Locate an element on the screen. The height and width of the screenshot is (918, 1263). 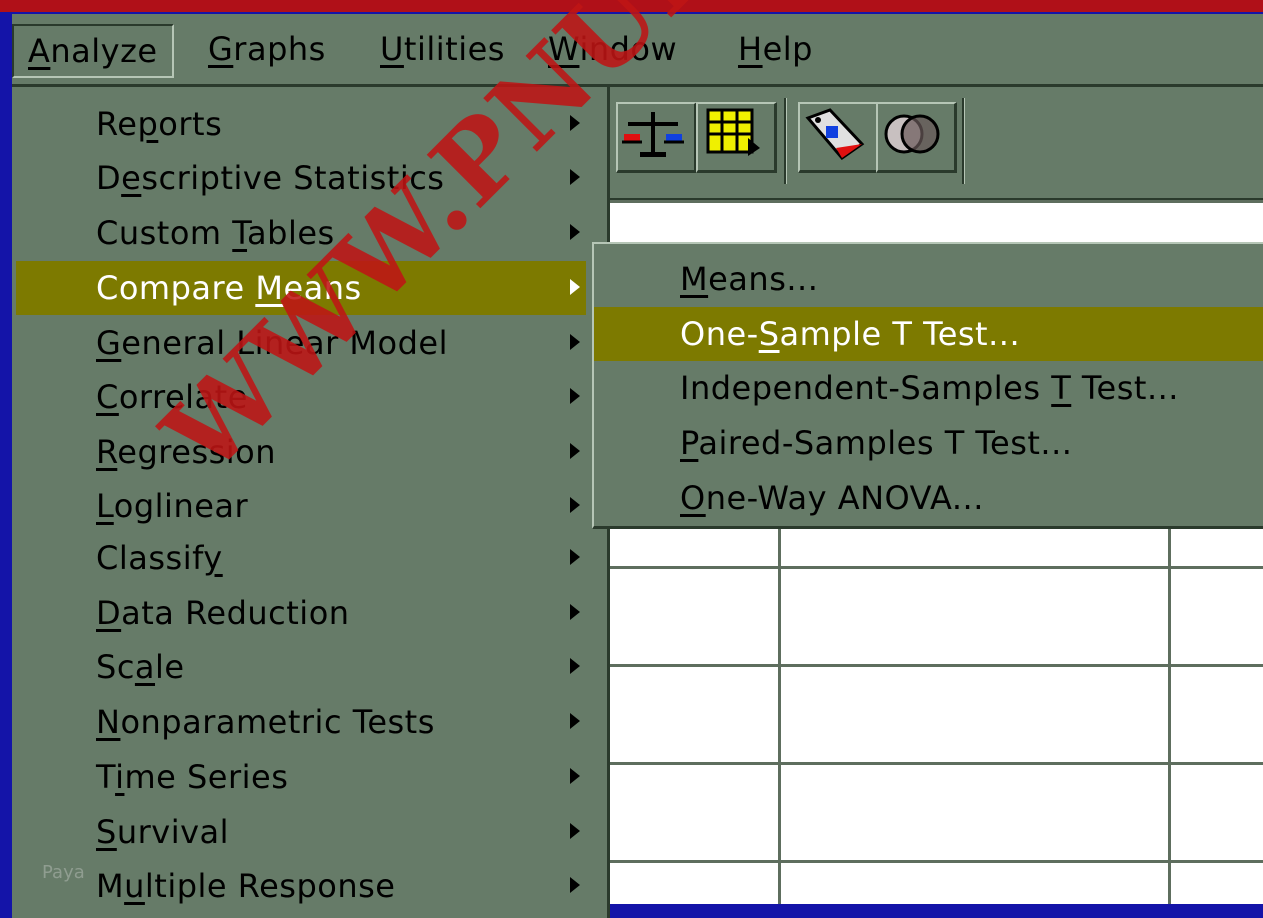
menu-item-scale: Scale is located at coordinates (301, 667).